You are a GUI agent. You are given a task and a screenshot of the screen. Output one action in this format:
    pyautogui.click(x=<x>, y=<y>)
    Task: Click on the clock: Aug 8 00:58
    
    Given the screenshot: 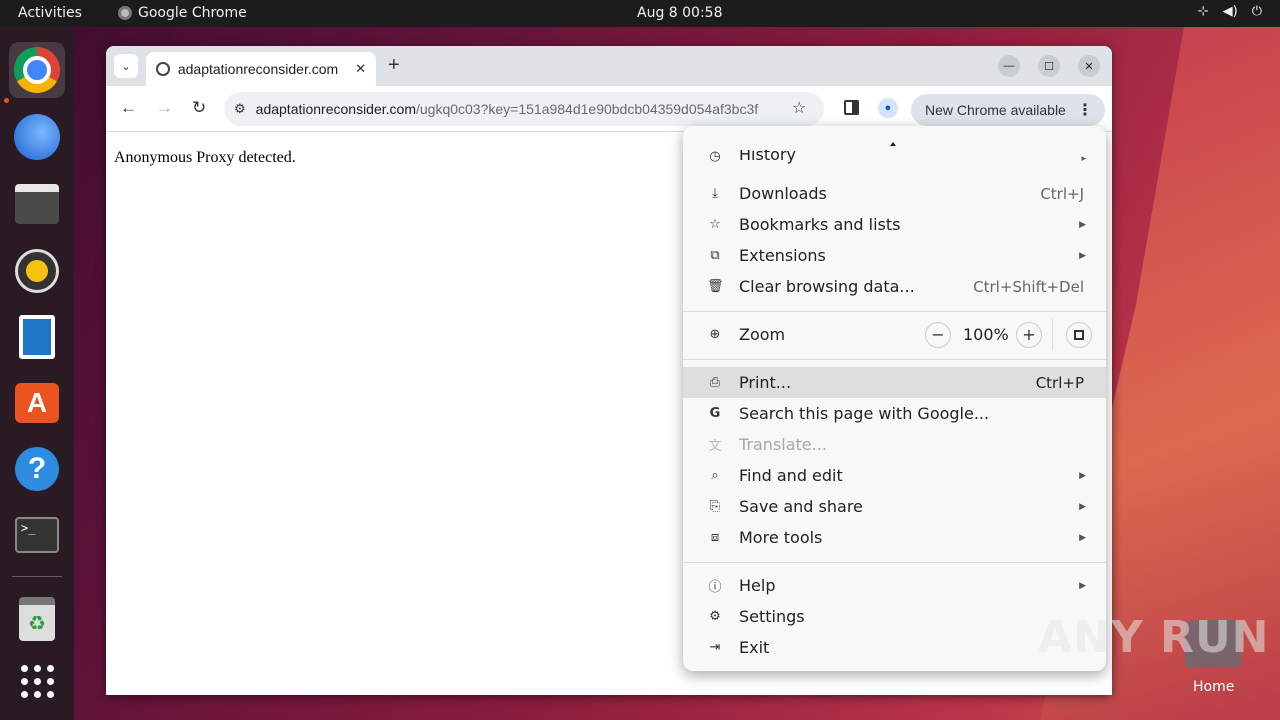 What is the action you would take?
    pyautogui.click(x=680, y=13)
    